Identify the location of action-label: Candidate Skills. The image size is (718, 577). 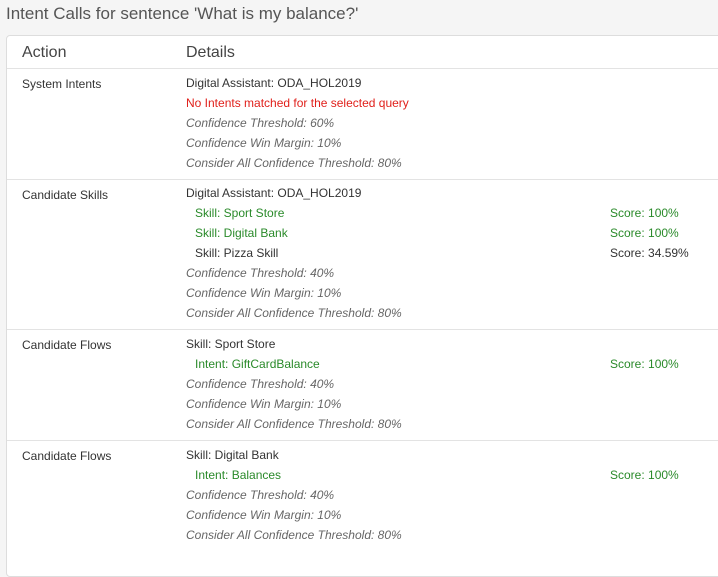
(65, 195).